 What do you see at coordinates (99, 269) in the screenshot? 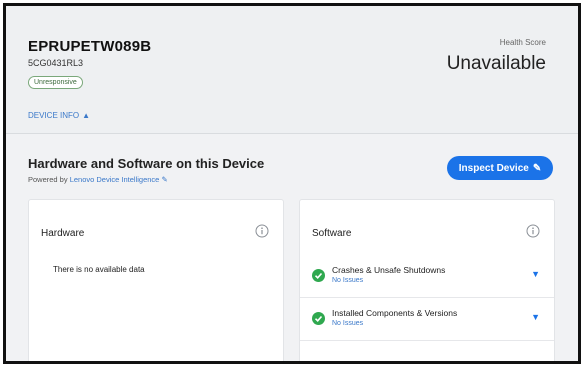
I see `hardware-empty-message: There is no available data` at bounding box center [99, 269].